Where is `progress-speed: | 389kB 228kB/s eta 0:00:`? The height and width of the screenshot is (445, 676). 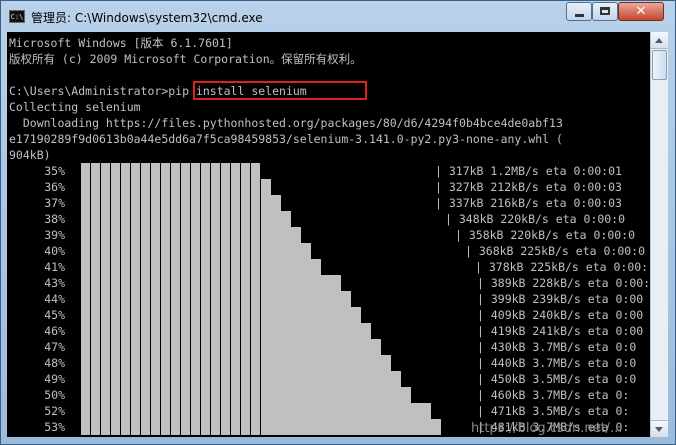
progress-speed: | 389kB 228kB/s eta 0:00: is located at coordinates (563, 283).